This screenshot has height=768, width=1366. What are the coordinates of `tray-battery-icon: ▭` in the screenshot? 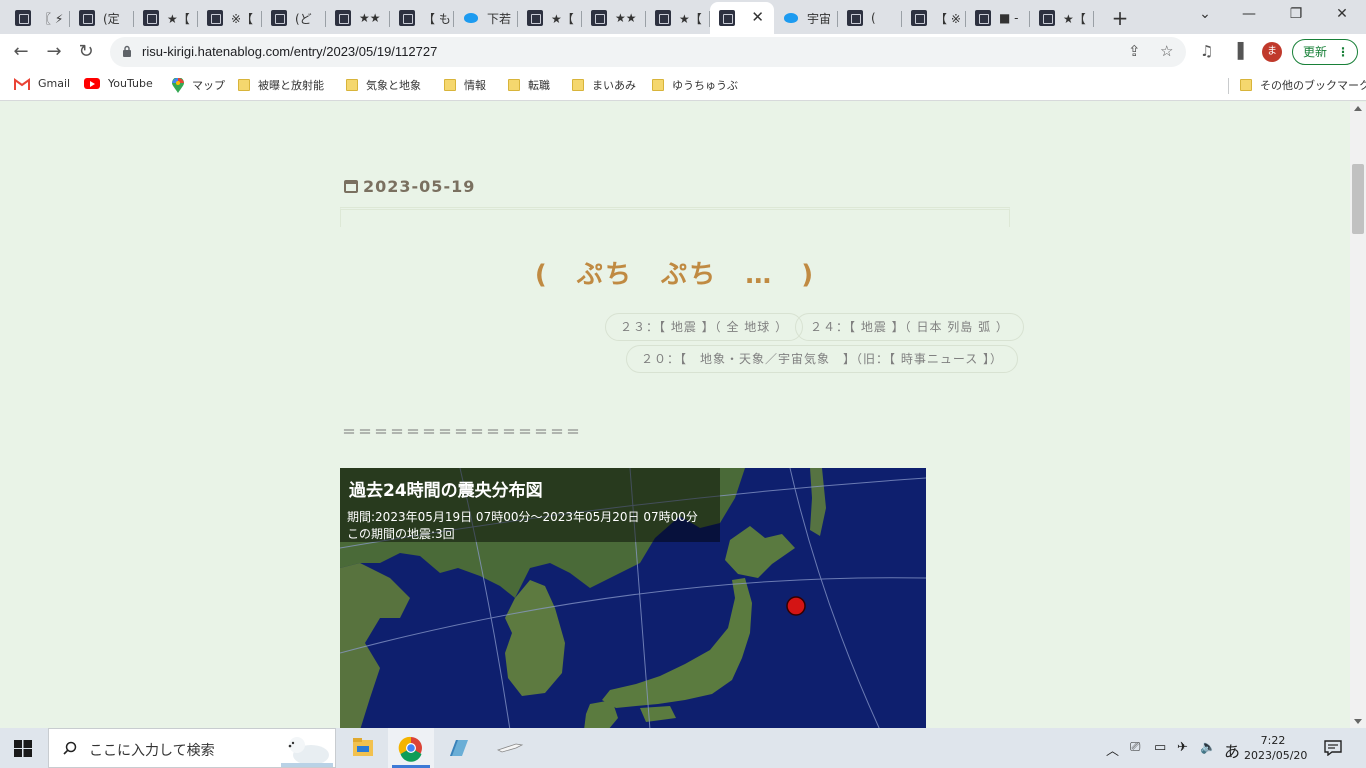 It's located at (1160, 747).